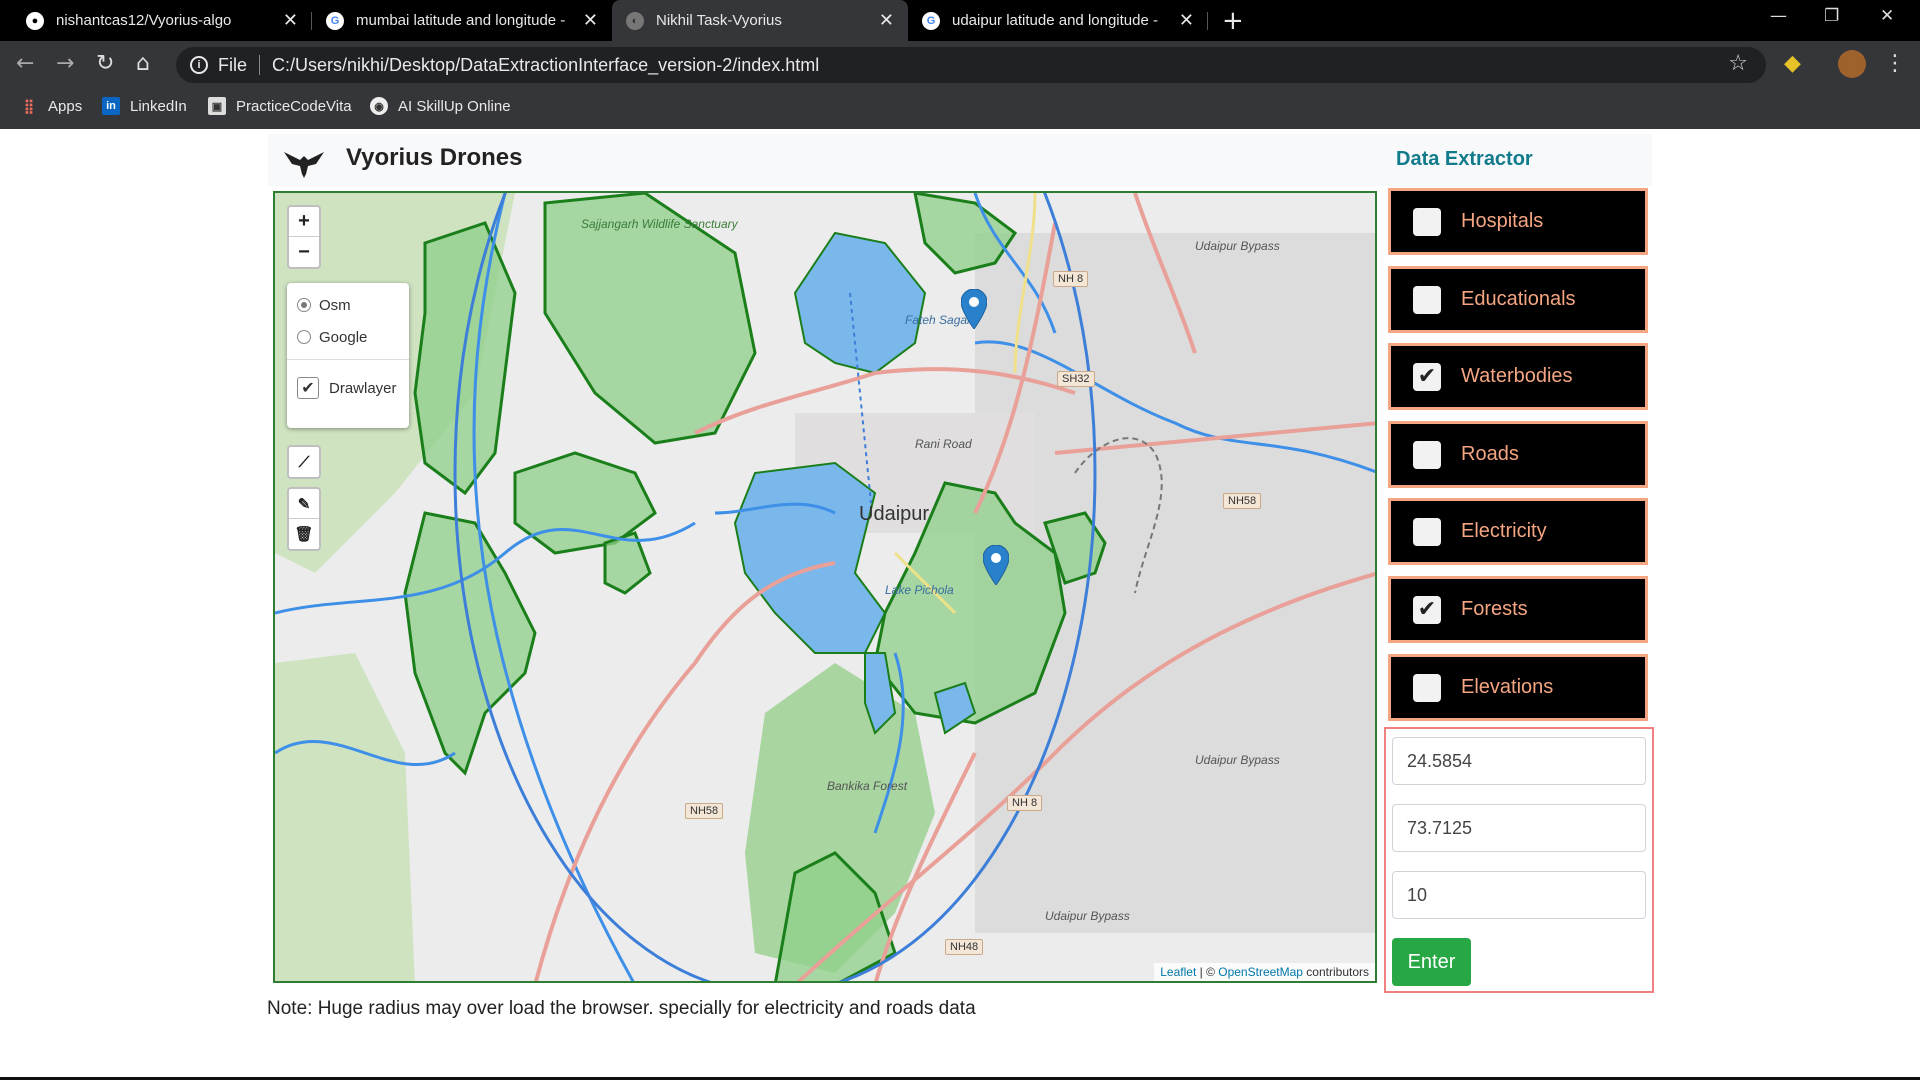  I want to click on checkbox-educationals, so click(1427, 299).